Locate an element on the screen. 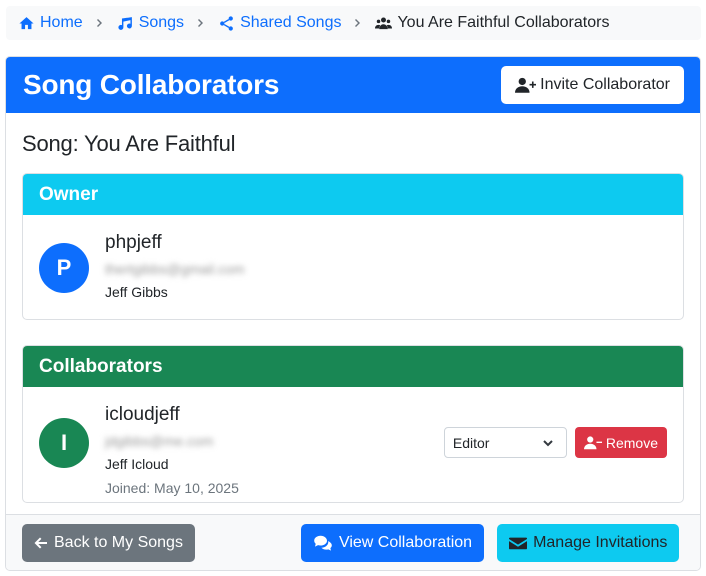 The height and width of the screenshot is (576, 706). collaborator-full-name: Jeff Icloud is located at coordinates (137, 464).